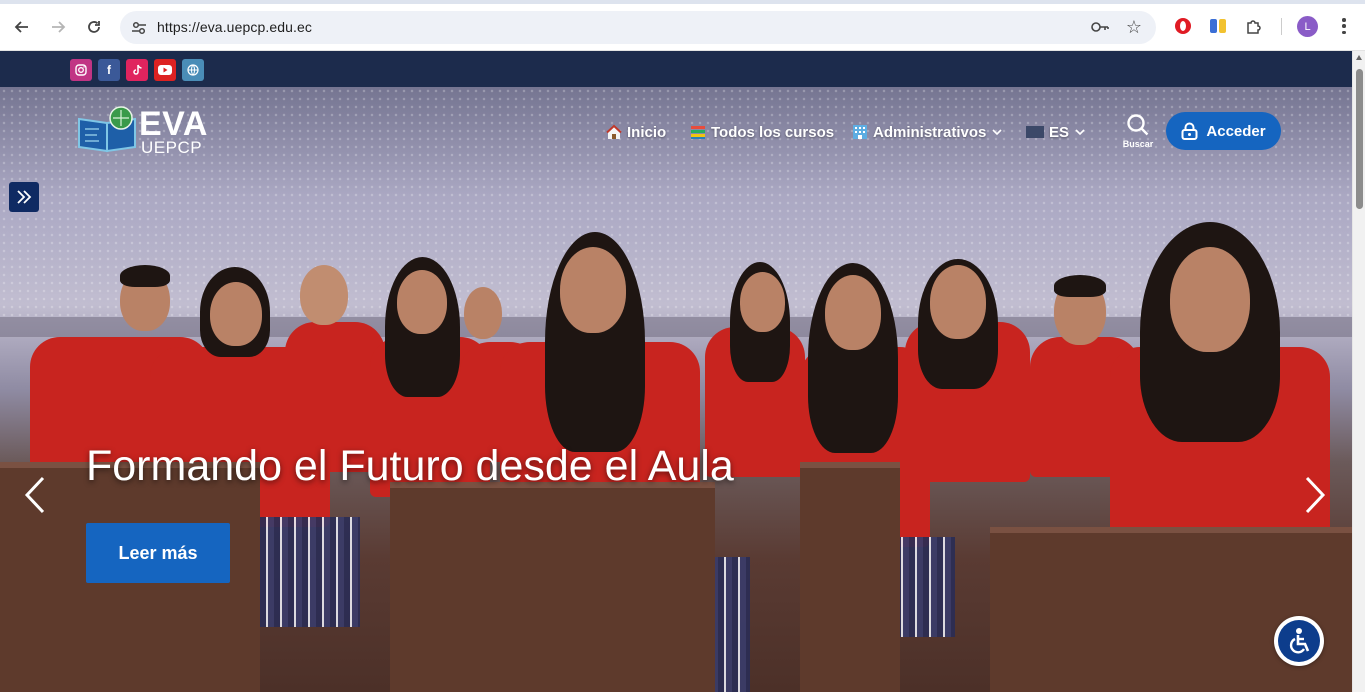 The image size is (1365, 692). I want to click on hero-headline: Formando el Futuro desde el Aula, so click(410, 466).